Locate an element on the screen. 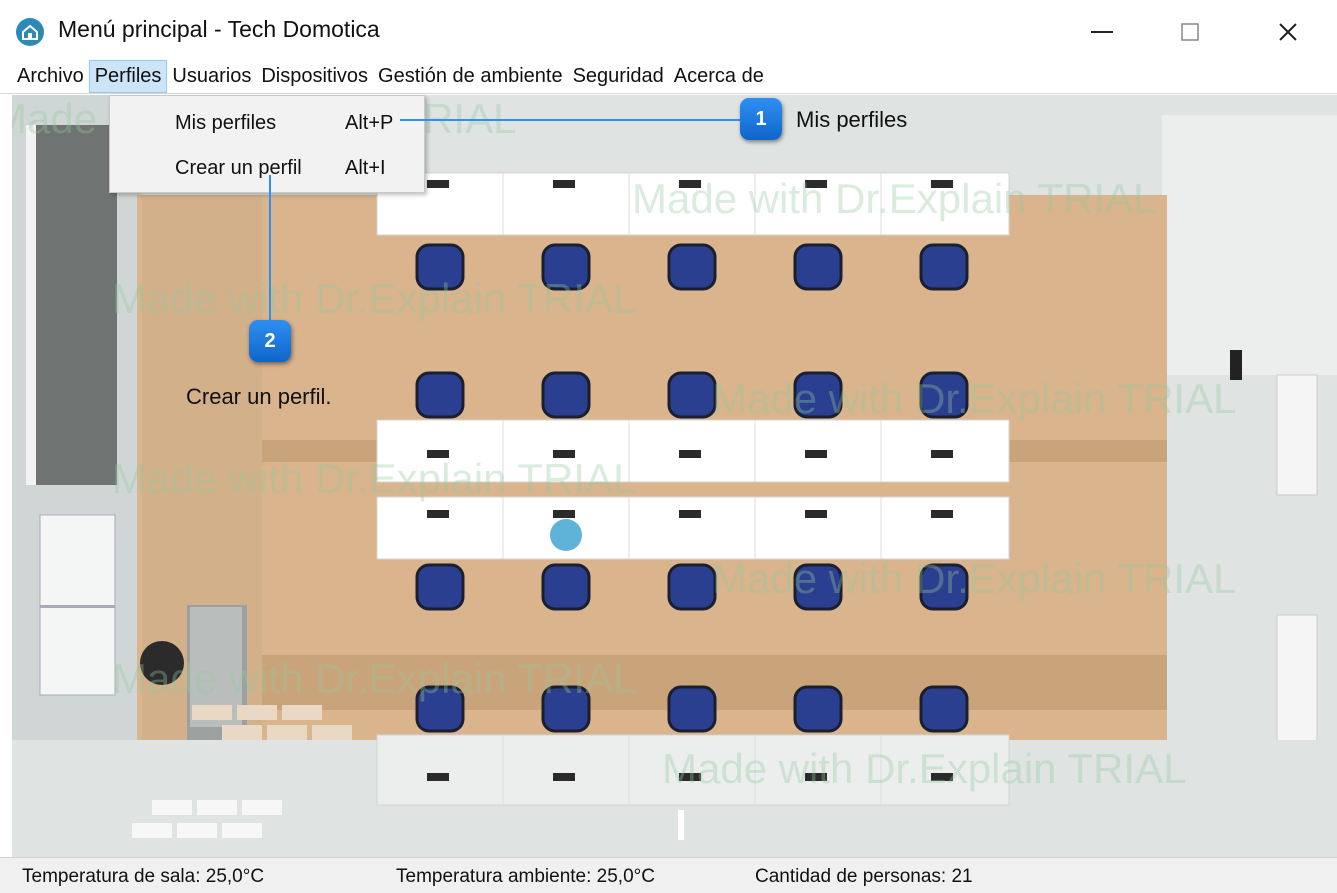 Image resolution: width=1337 pixels, height=893 pixels. menu-perfiles: Perfiles is located at coordinates (128, 76).